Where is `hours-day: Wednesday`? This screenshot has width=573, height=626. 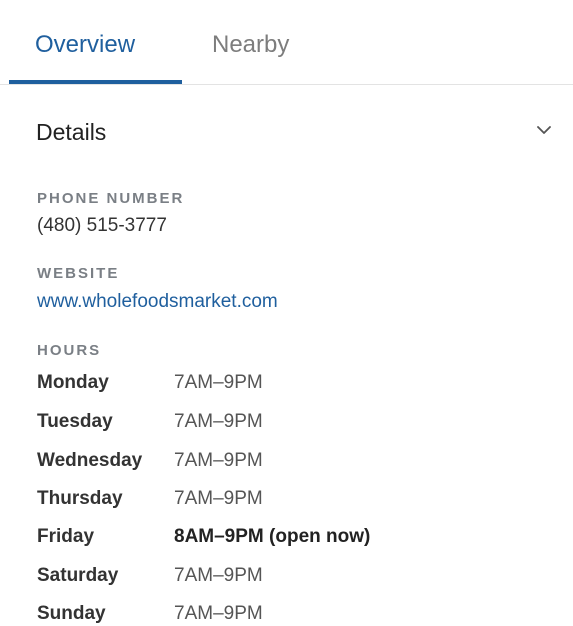 hours-day: Wednesday is located at coordinates (90, 460).